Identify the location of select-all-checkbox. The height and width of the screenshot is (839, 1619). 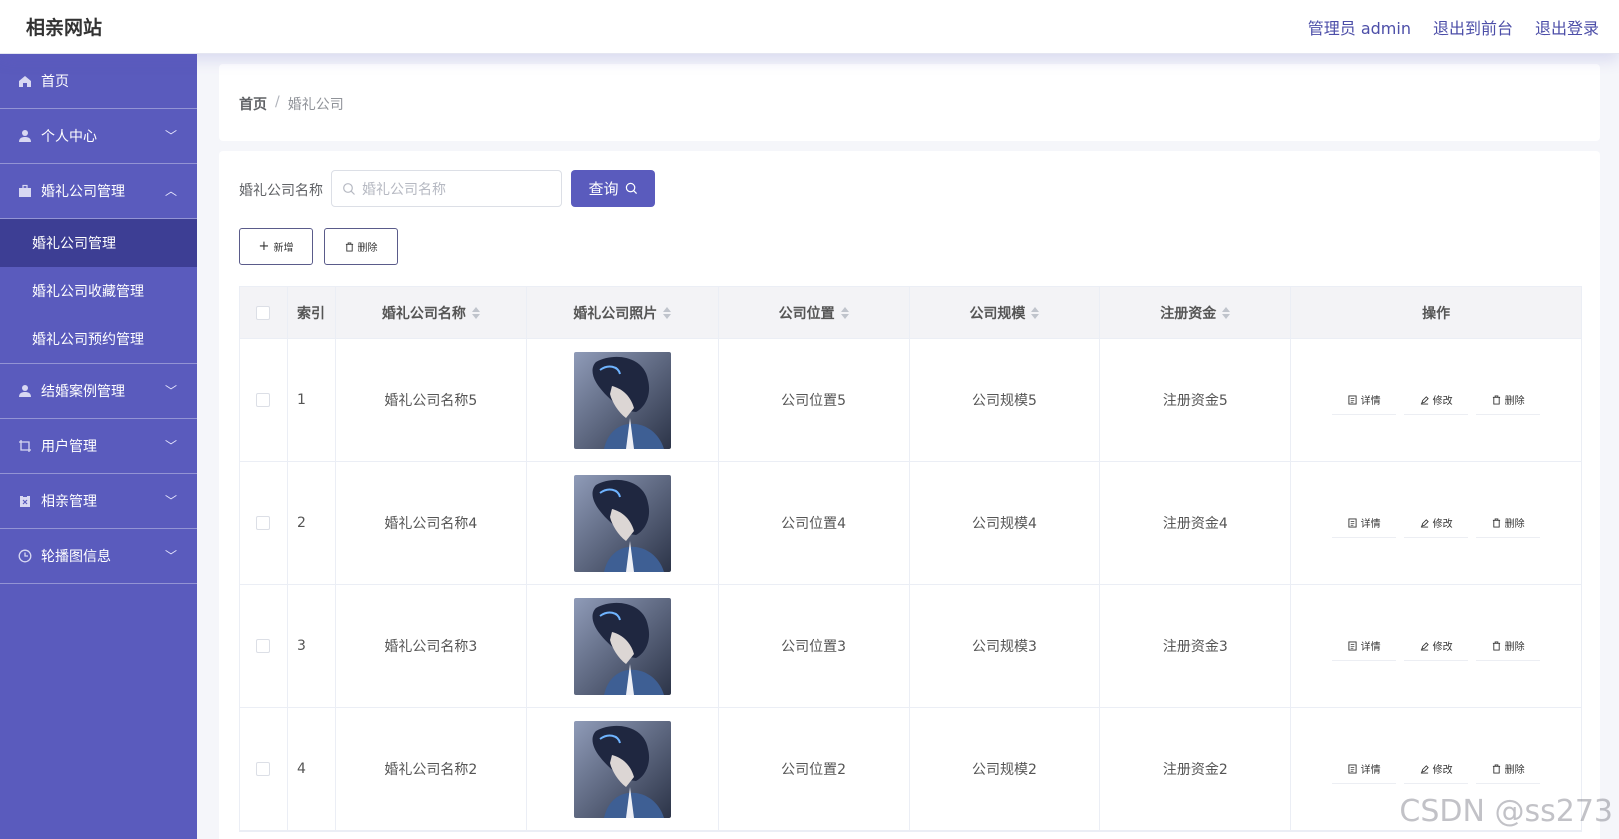
(263, 312).